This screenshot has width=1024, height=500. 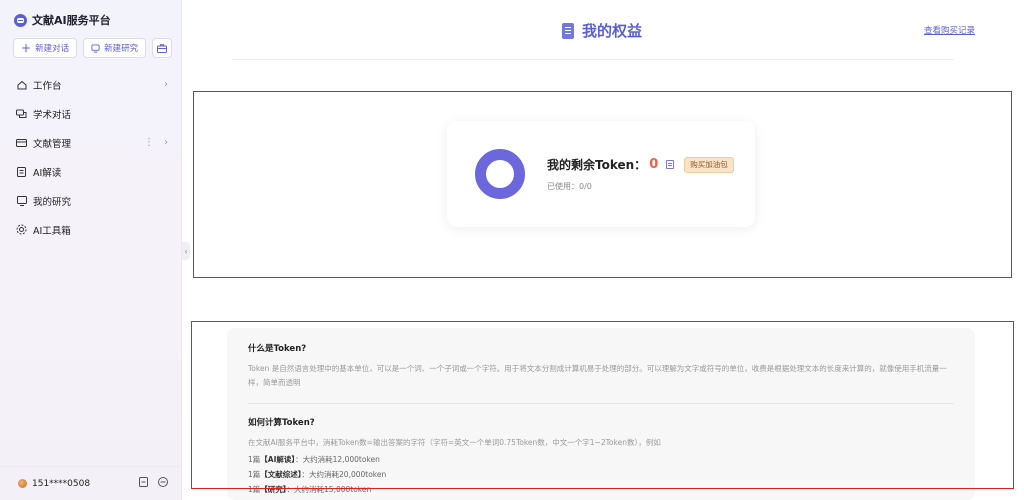 I want to click on sidebar-item-ai-toolbox: AI工具箱, so click(x=91, y=229).